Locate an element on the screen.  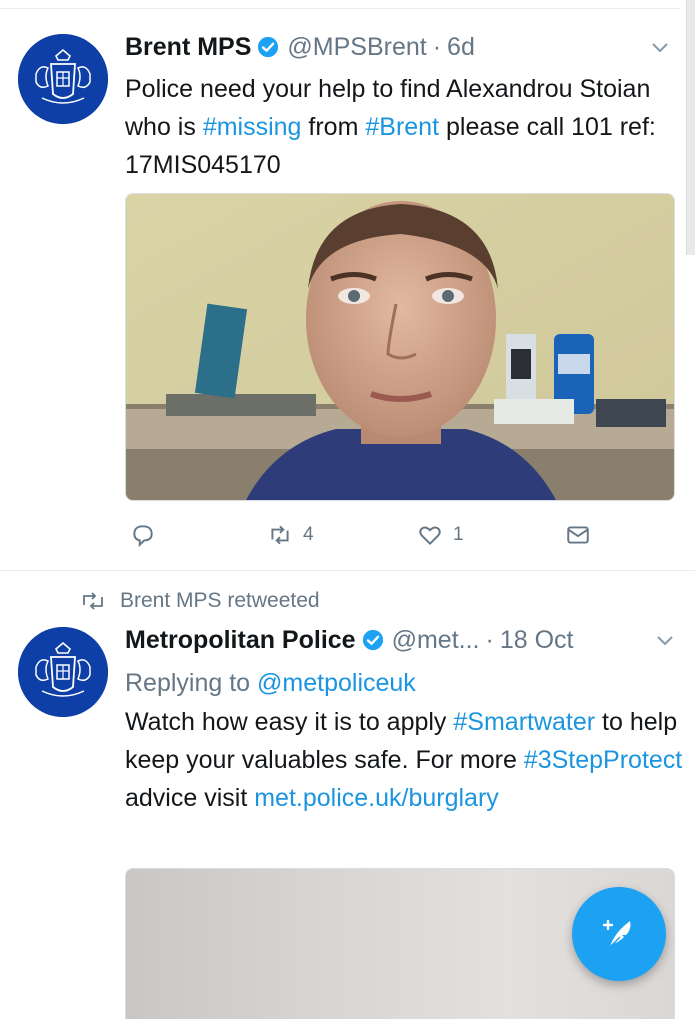
replying-to: Replying to @metpoliceuk is located at coordinates (405, 683).